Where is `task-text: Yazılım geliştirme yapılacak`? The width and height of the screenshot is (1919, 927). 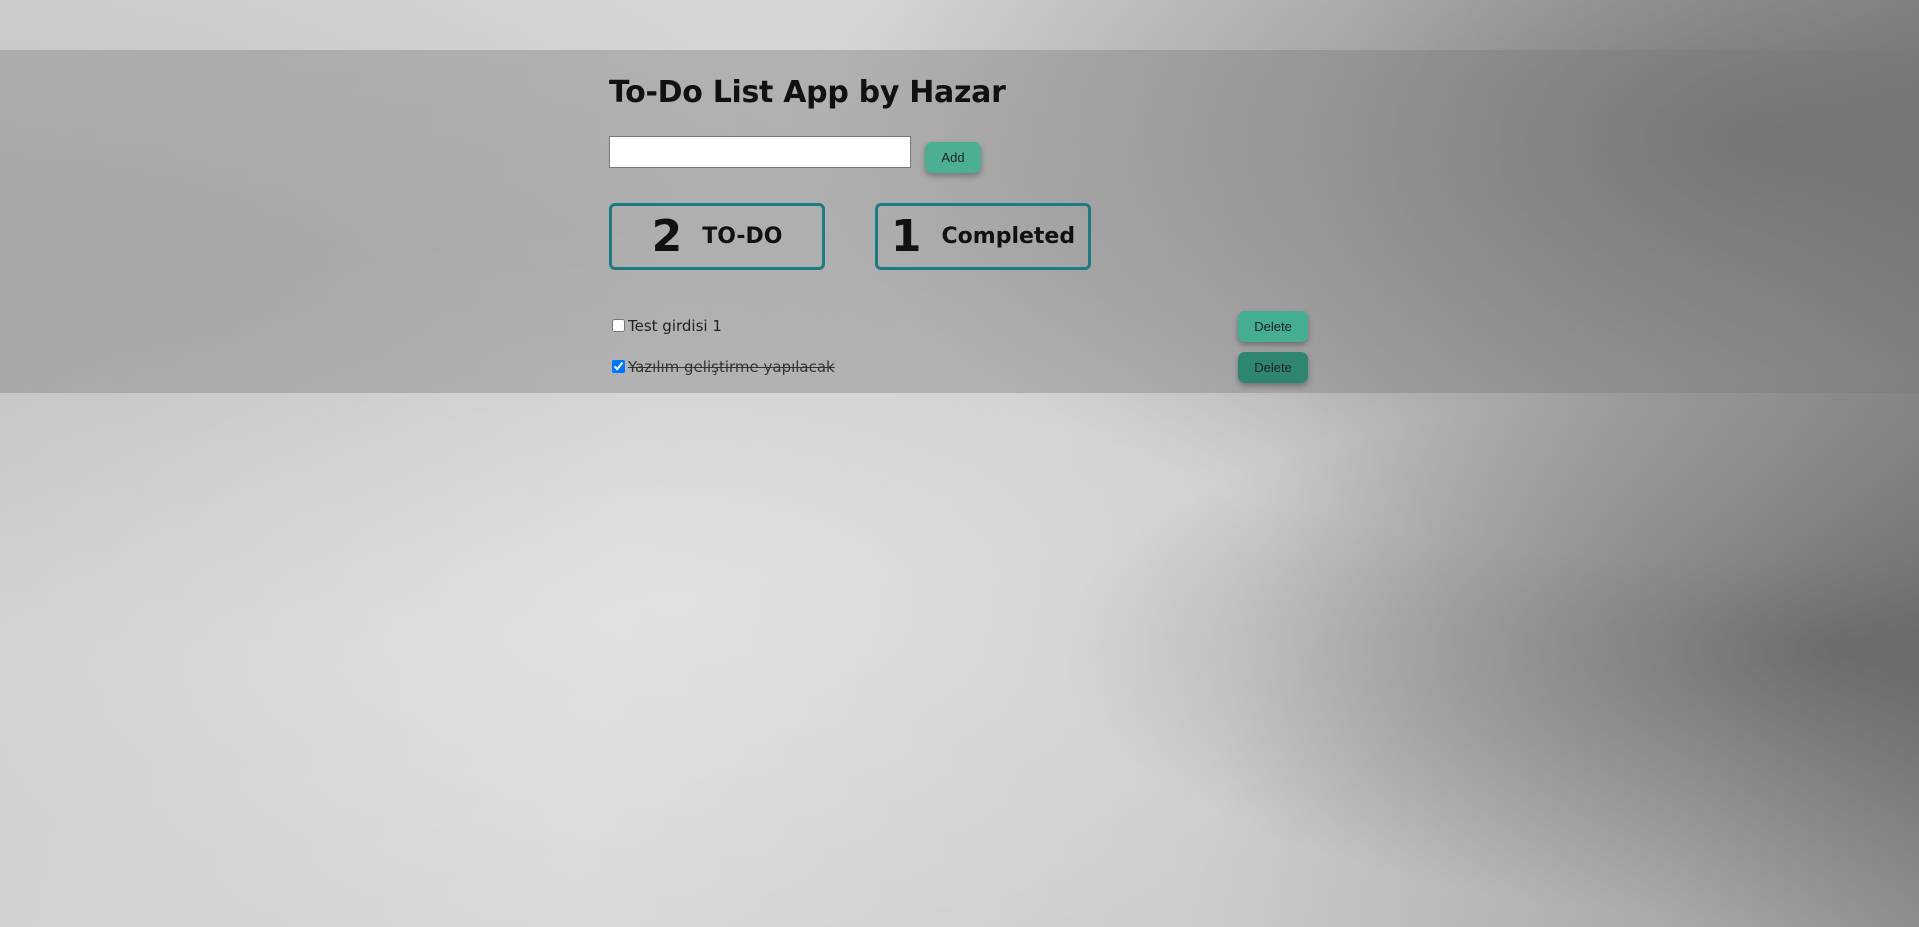
task-text: Yazılım geliştirme yapılacak is located at coordinates (731, 367).